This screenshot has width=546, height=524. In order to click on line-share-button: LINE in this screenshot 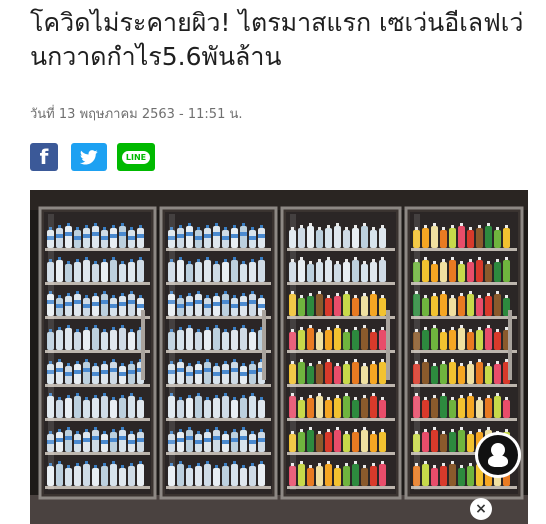, I will do `click(136, 157)`.